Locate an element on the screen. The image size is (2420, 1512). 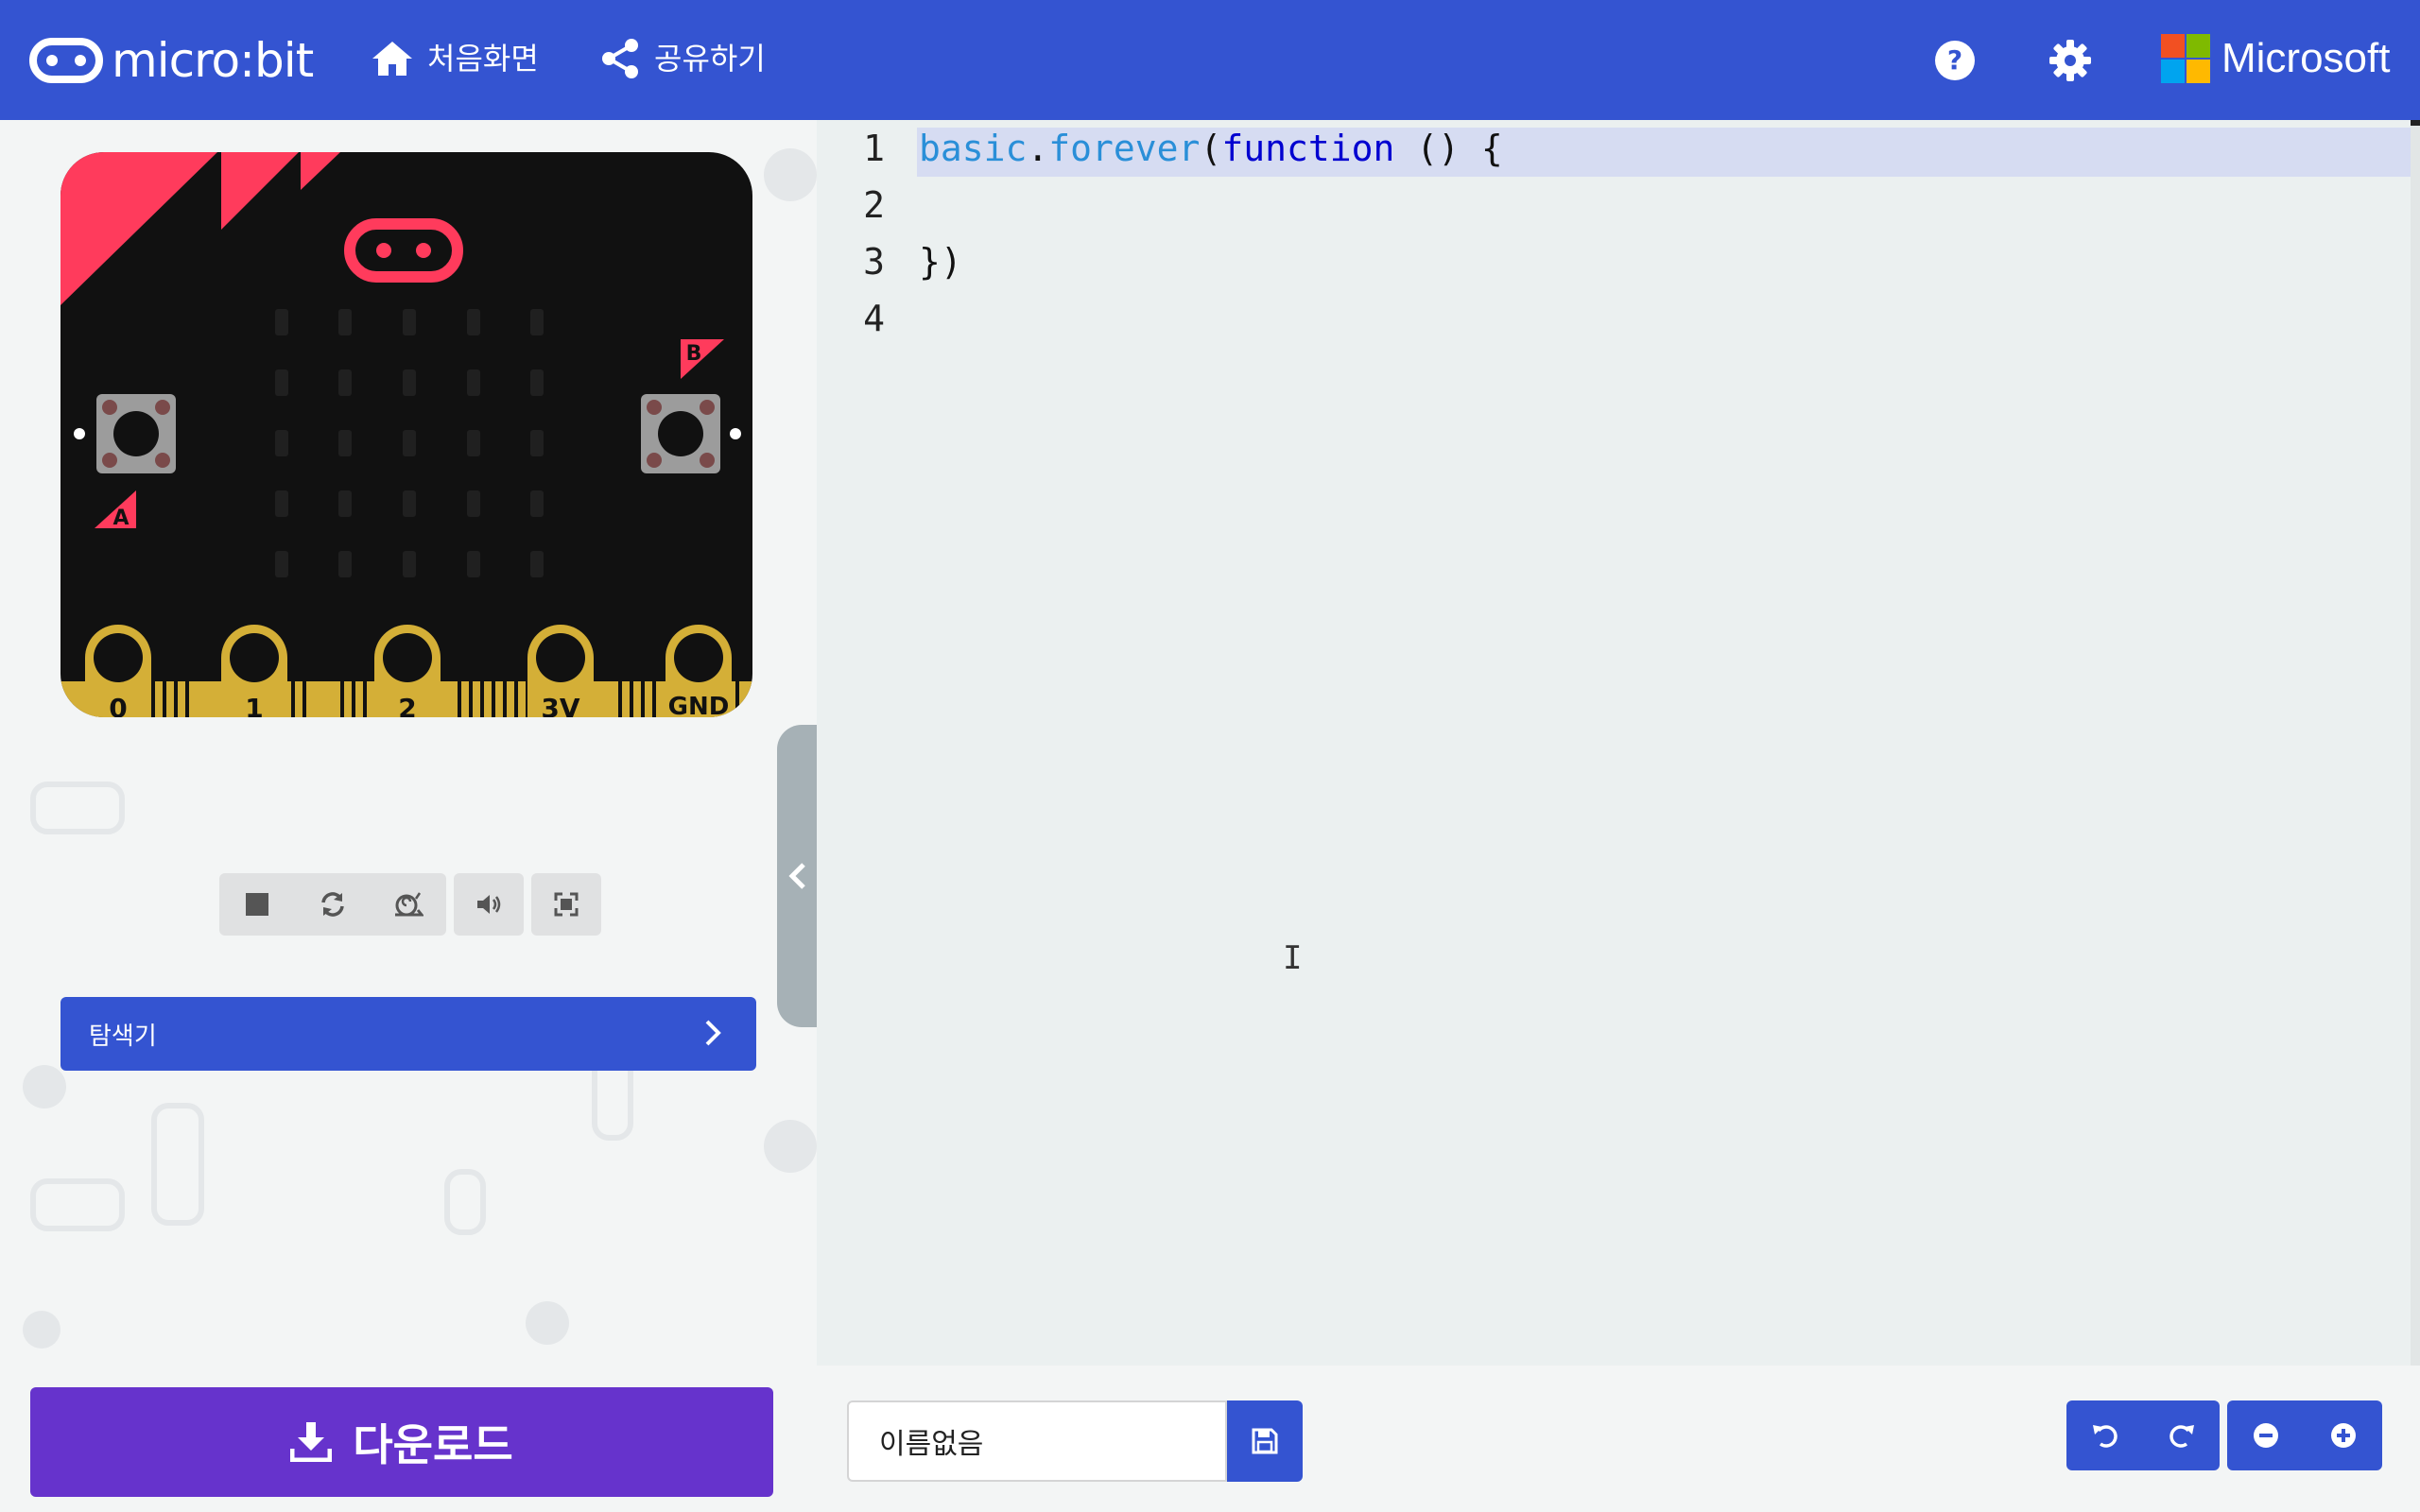
svg-text: B is located at coordinates (694, 354).